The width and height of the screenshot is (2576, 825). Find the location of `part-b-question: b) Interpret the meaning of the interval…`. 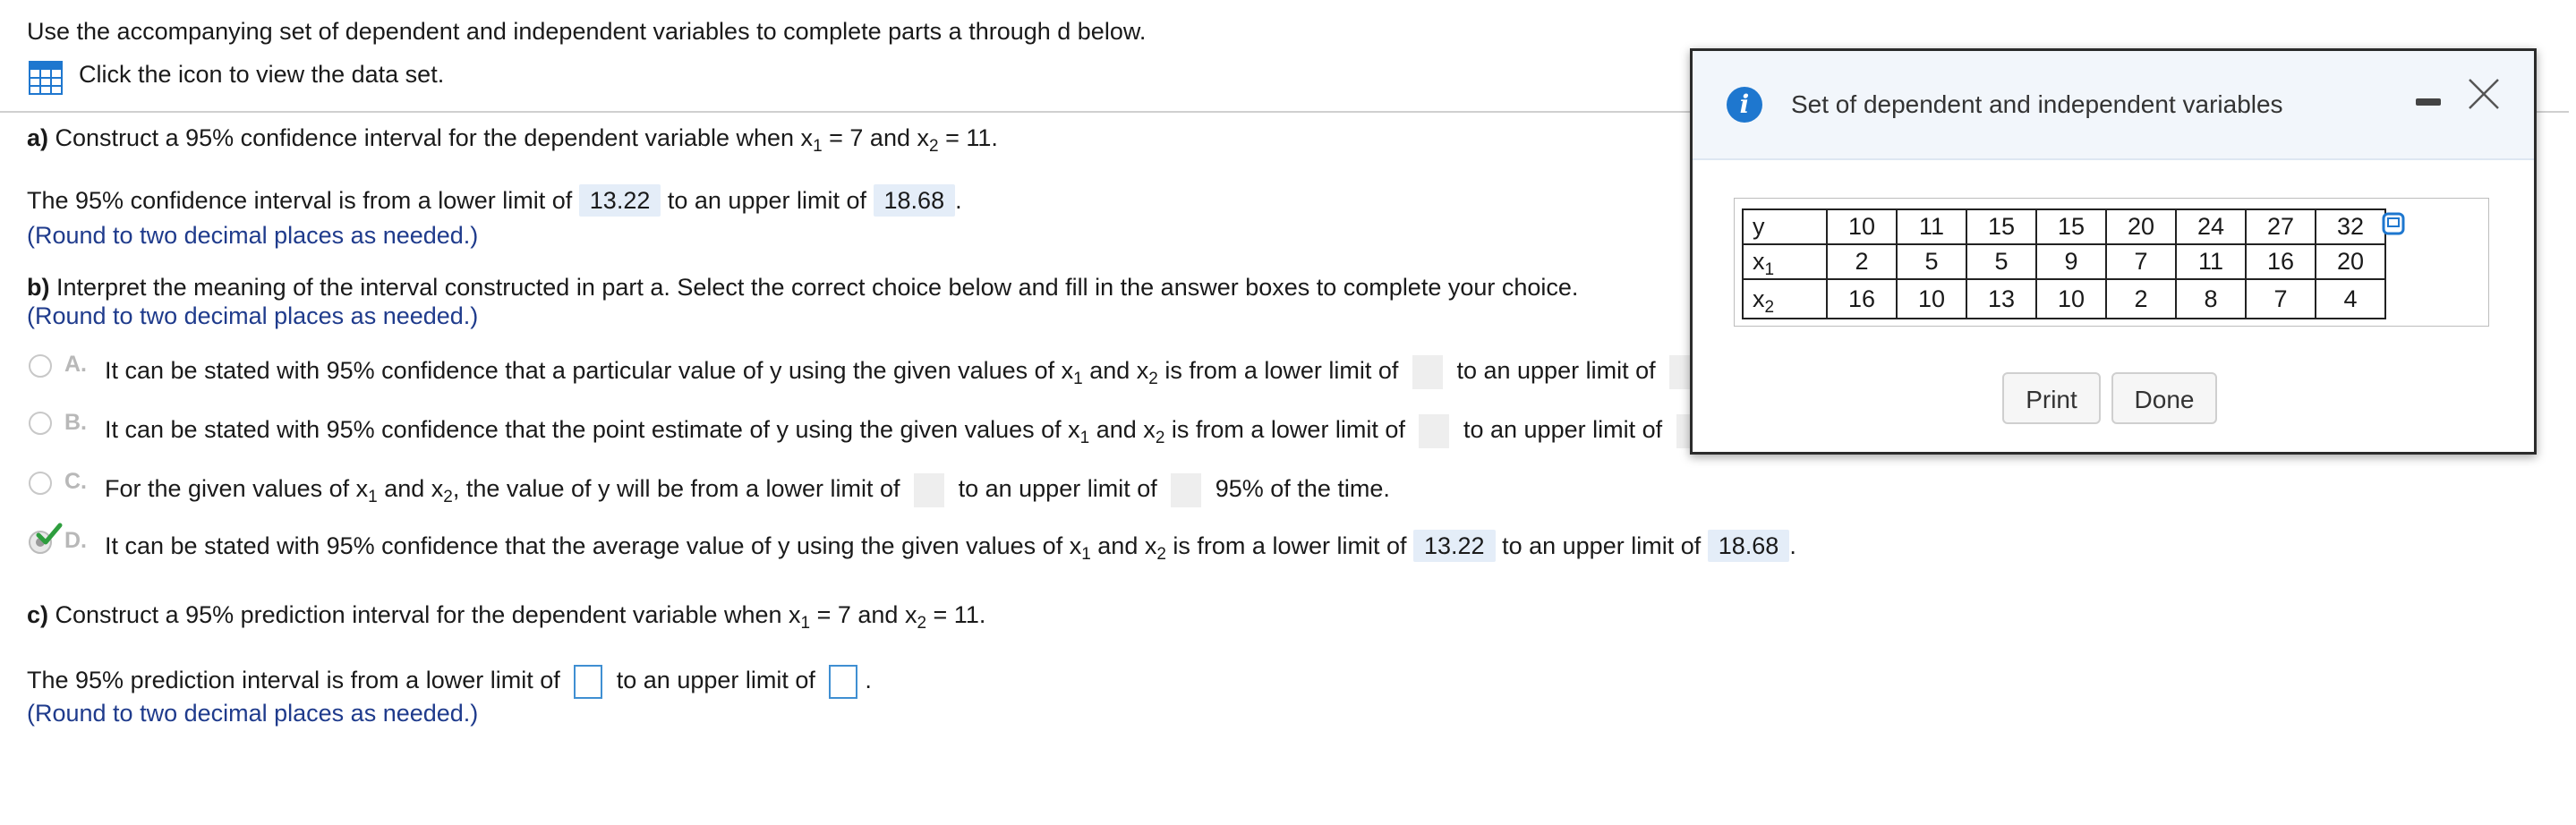

part-b-question: b) Interpret the meaning of the interval… is located at coordinates (803, 287).